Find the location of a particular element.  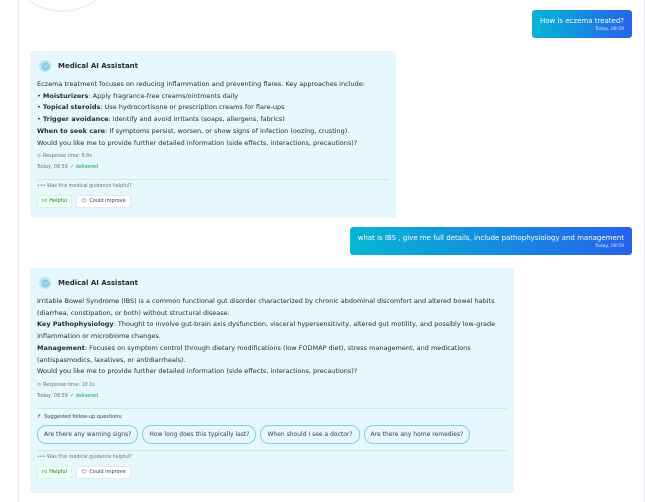

bold-label: When to seek care is located at coordinates (71, 130).